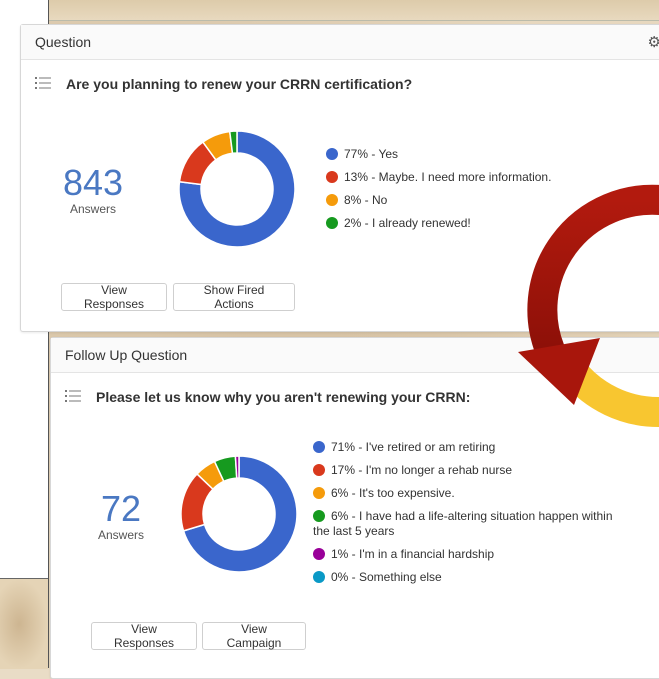 The width and height of the screenshot is (659, 679). I want to click on legend-item: 17% - I'm no longer a rehab nurse, so click(468, 470).